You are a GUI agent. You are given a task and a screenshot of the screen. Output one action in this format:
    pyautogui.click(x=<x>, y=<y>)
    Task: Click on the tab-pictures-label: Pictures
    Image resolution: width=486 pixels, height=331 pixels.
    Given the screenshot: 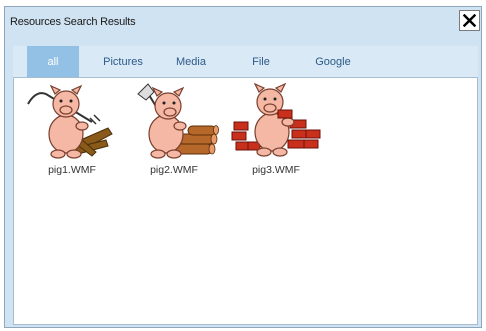 What is the action you would take?
    pyautogui.click(x=123, y=61)
    